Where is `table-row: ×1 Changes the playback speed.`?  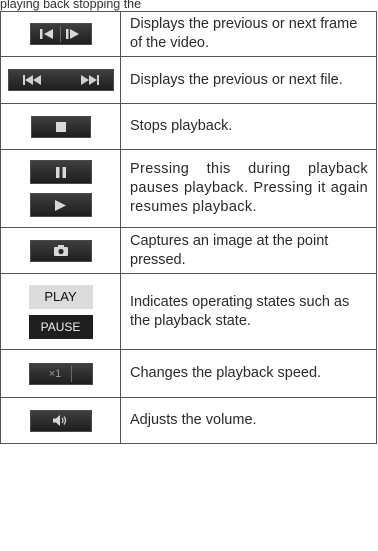
table-row: ×1 Changes the playback speed. is located at coordinates (188, 373).